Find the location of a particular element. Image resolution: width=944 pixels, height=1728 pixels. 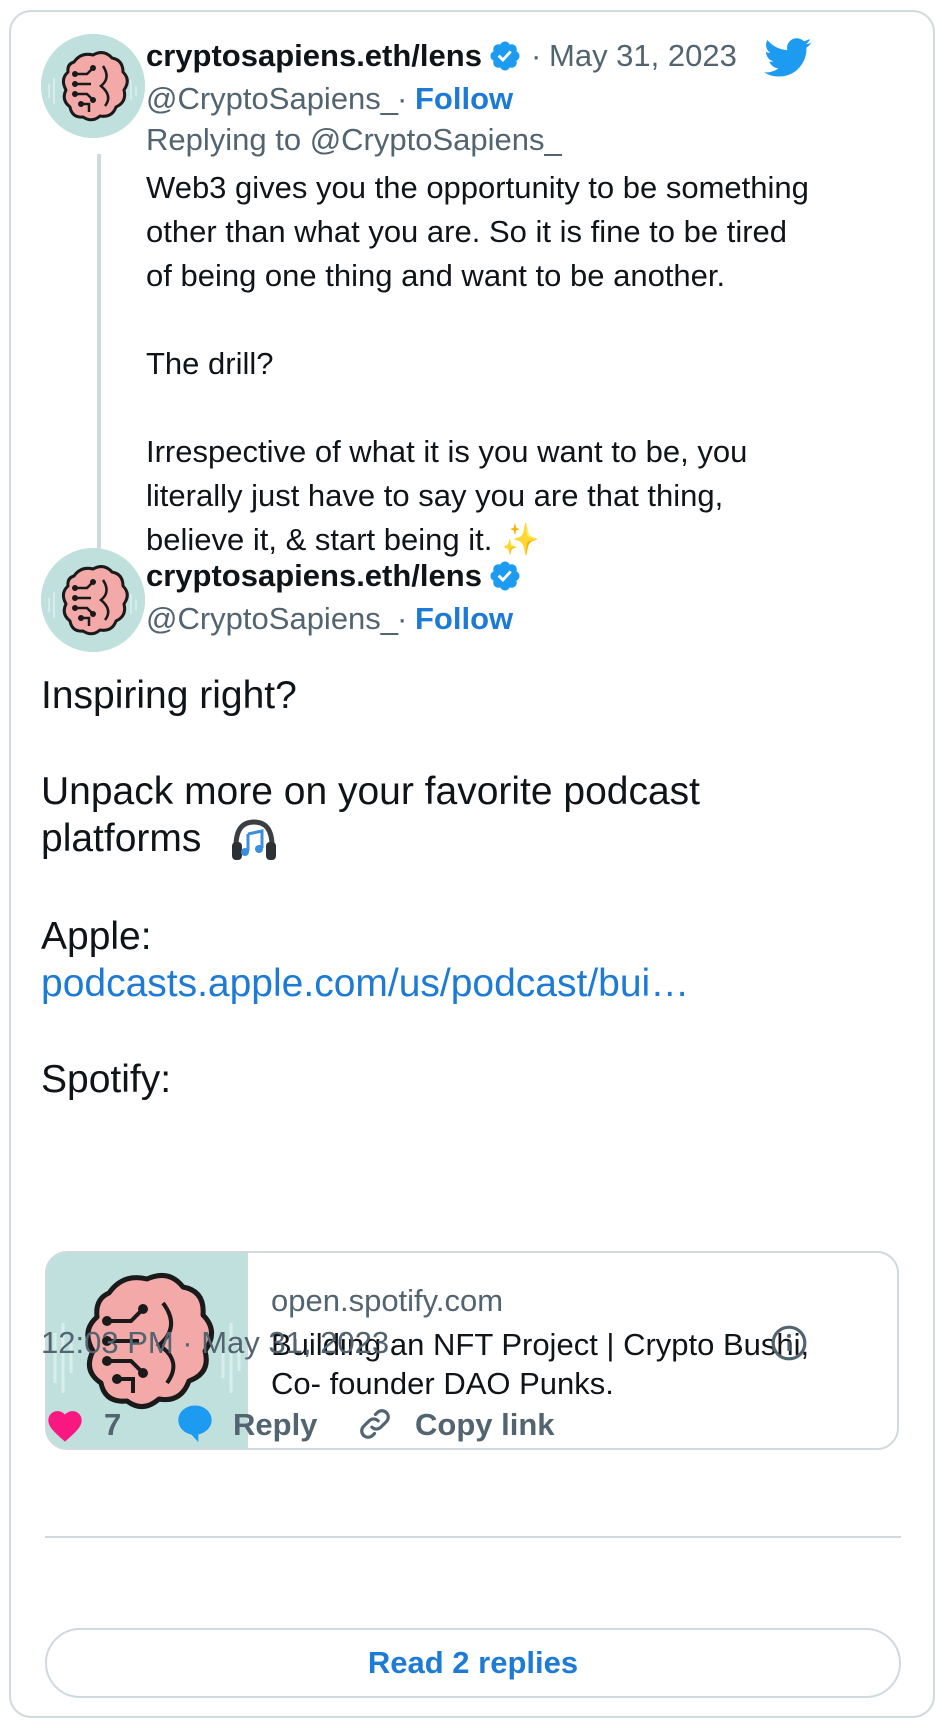

tweet-text-line: platforms is located at coordinates (121, 838).